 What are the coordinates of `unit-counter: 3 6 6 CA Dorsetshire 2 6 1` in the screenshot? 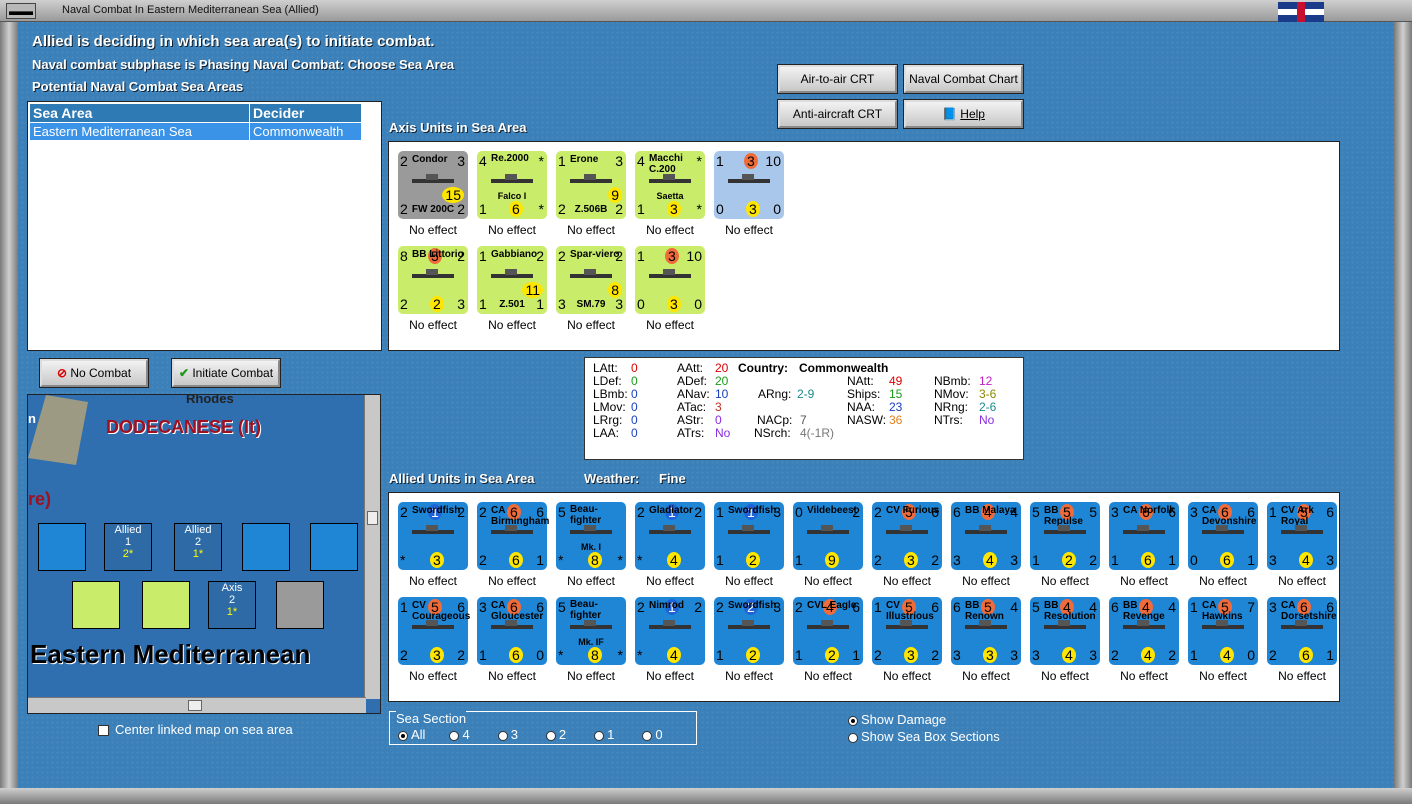 It's located at (1302, 631).